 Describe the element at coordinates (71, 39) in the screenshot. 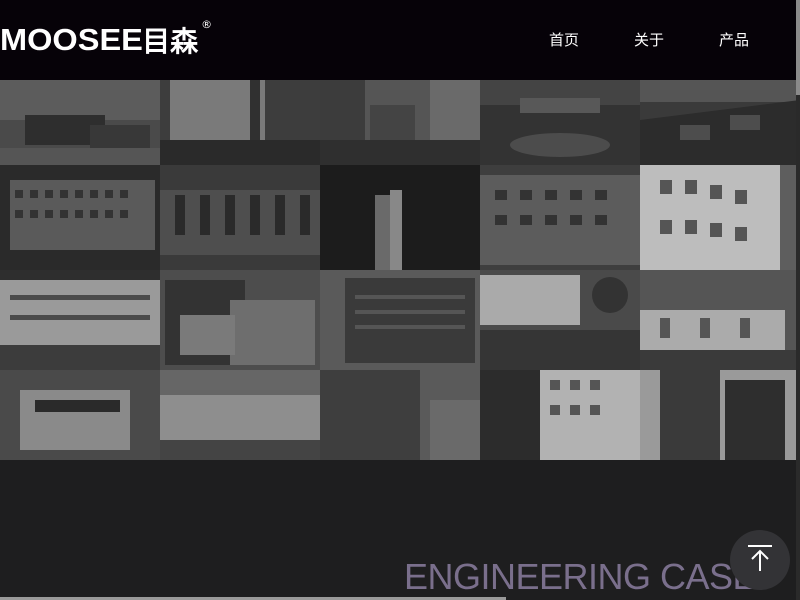

I see `brand-logo-latin: MOOSEE` at that location.